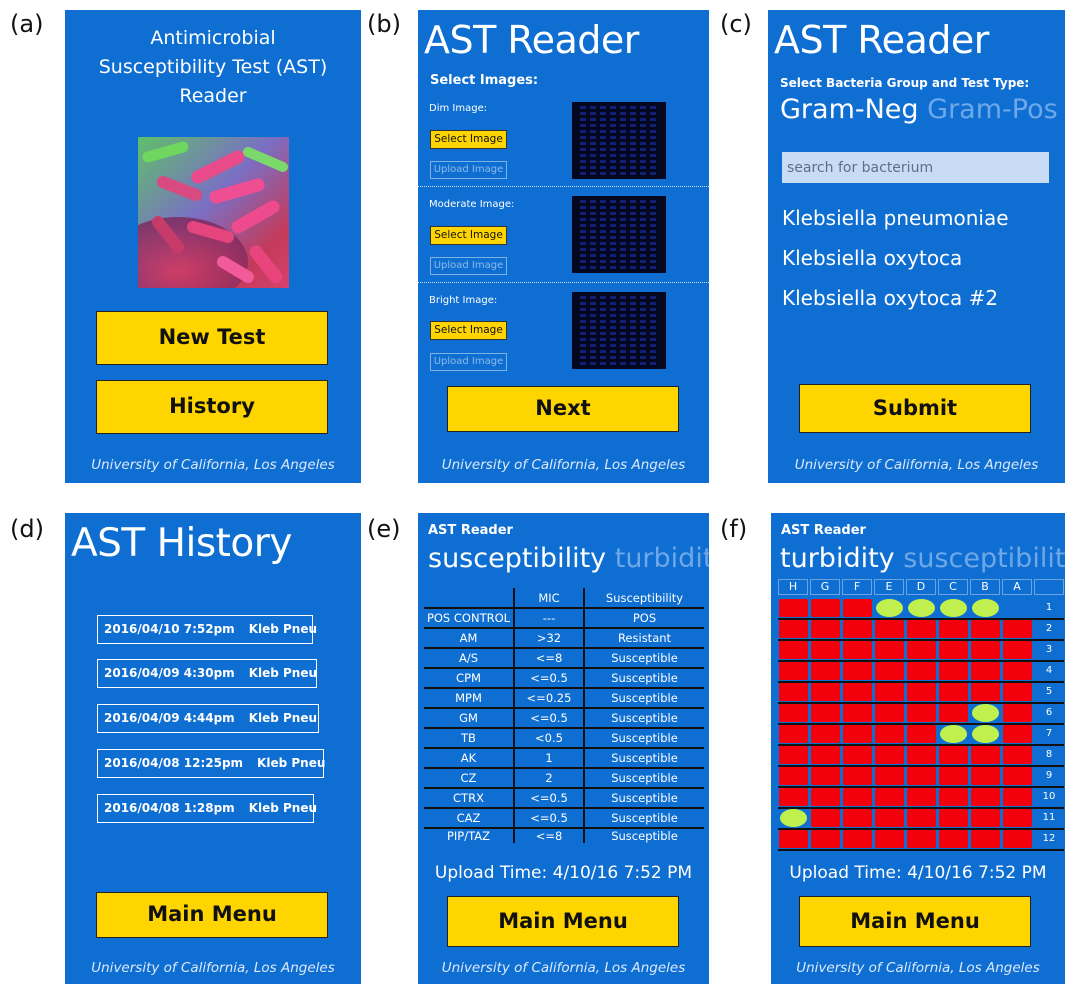 This screenshot has height=984, width=1065. I want to click on dim-upload-image-button: Upload Image, so click(468, 170).